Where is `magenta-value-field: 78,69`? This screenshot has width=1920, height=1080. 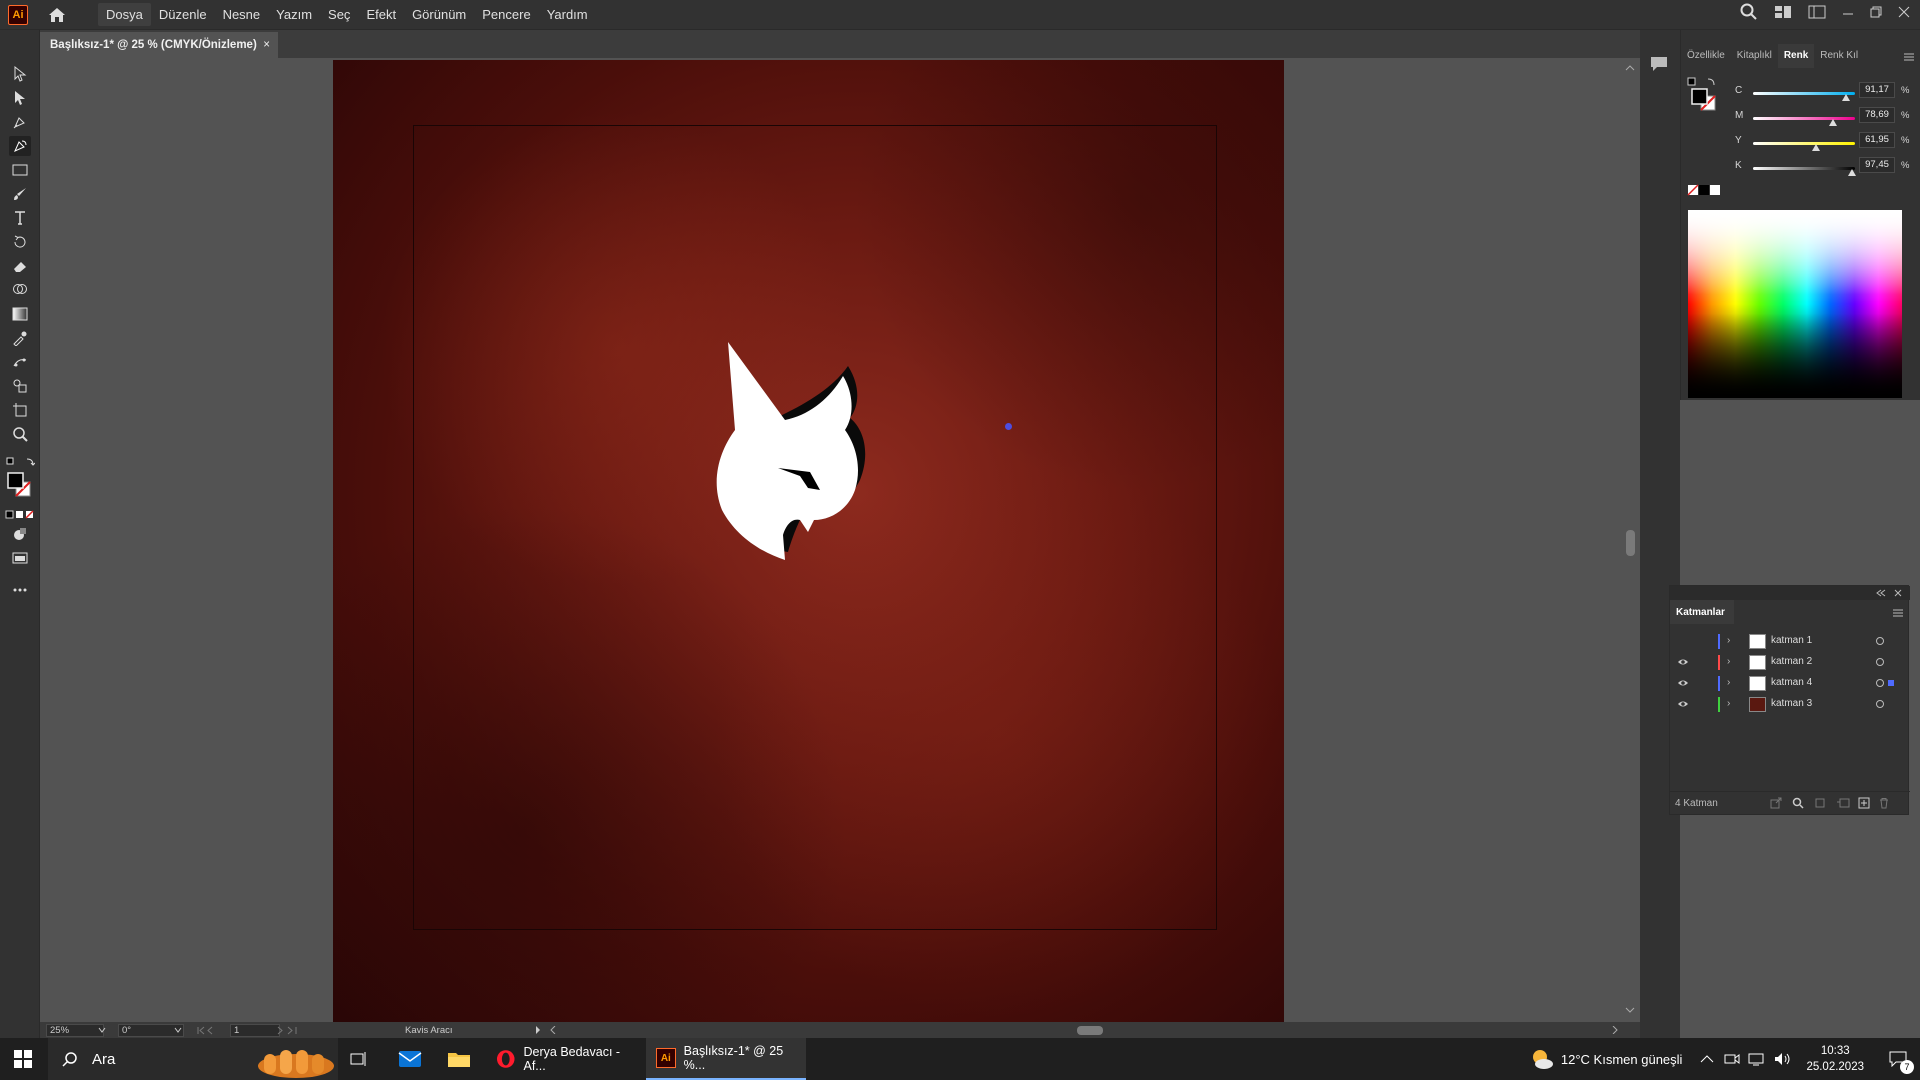
magenta-value-field: 78,69 is located at coordinates (1877, 115).